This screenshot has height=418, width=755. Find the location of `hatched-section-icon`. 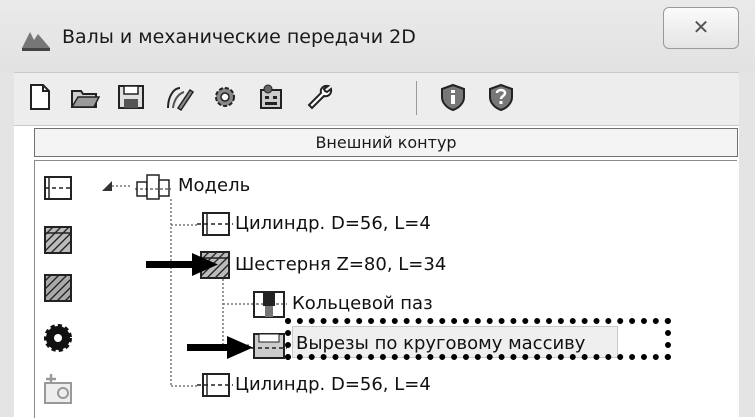

hatched-section-icon is located at coordinates (58, 288).